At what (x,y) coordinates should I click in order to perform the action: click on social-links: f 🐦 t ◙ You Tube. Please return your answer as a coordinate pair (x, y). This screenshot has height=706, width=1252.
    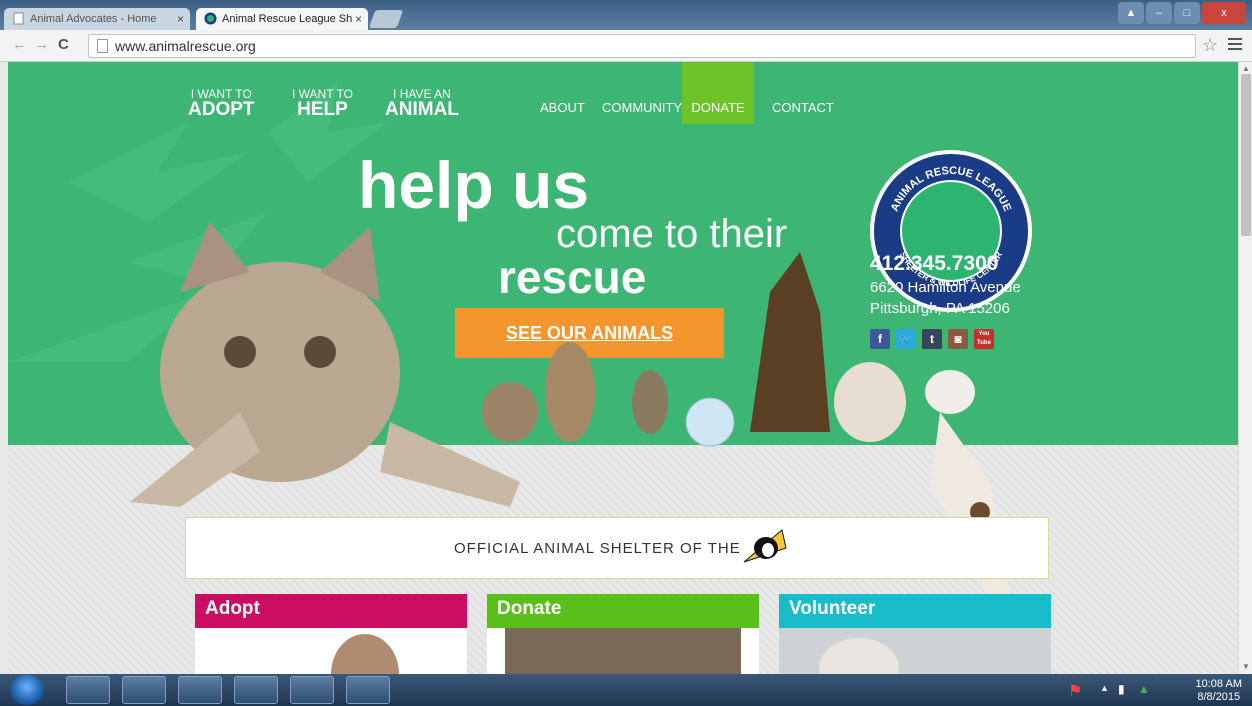
    Looking at the image, I should click on (932, 339).